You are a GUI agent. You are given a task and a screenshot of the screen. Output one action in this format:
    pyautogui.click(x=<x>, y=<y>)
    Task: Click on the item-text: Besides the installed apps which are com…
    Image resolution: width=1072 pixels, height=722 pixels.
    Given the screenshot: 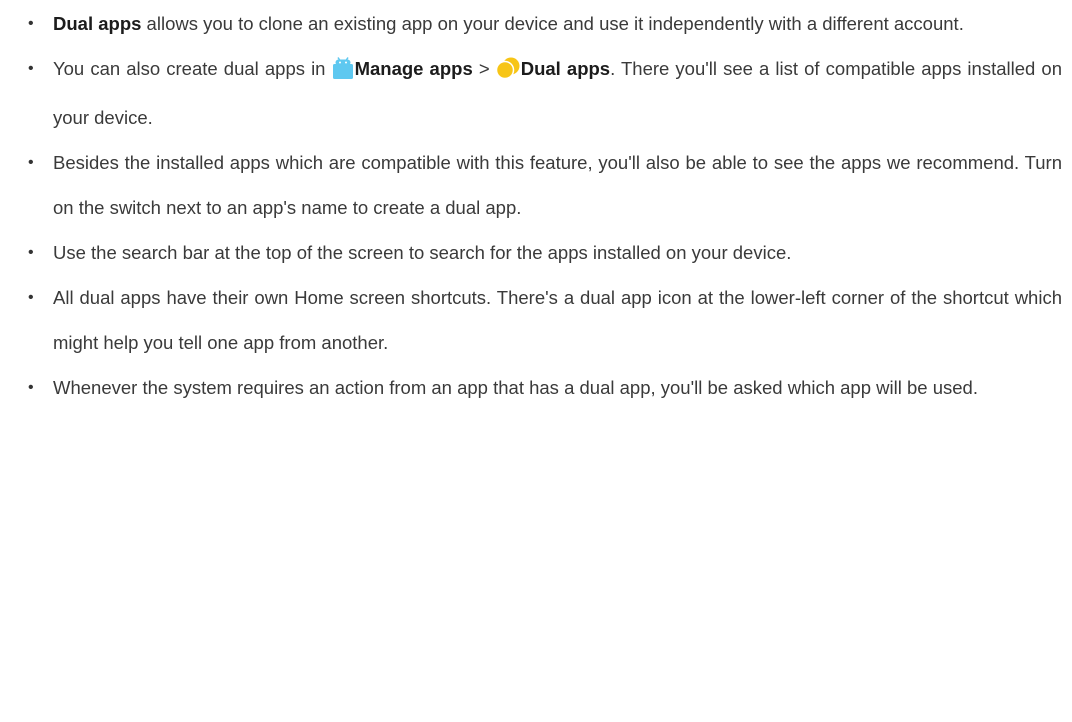 What is the action you would take?
    pyautogui.click(x=557, y=185)
    